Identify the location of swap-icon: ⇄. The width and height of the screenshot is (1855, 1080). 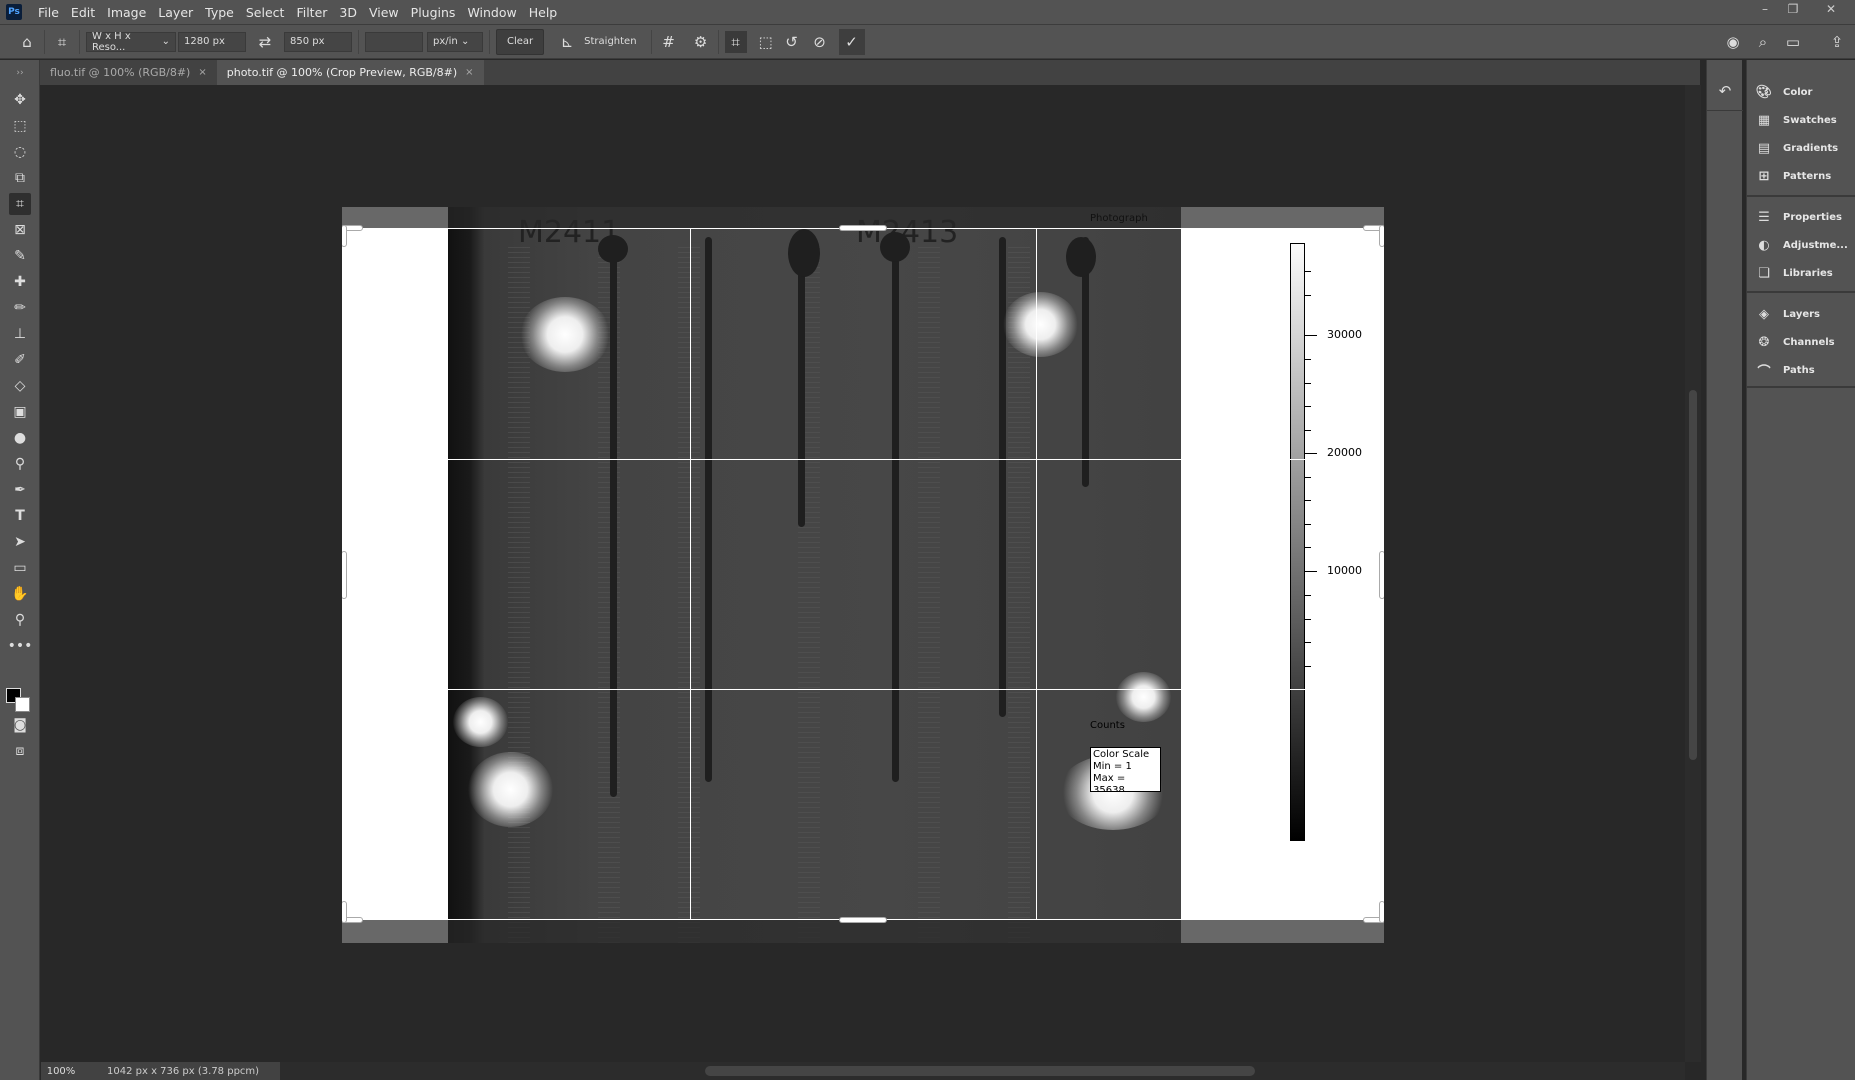
(265, 42).